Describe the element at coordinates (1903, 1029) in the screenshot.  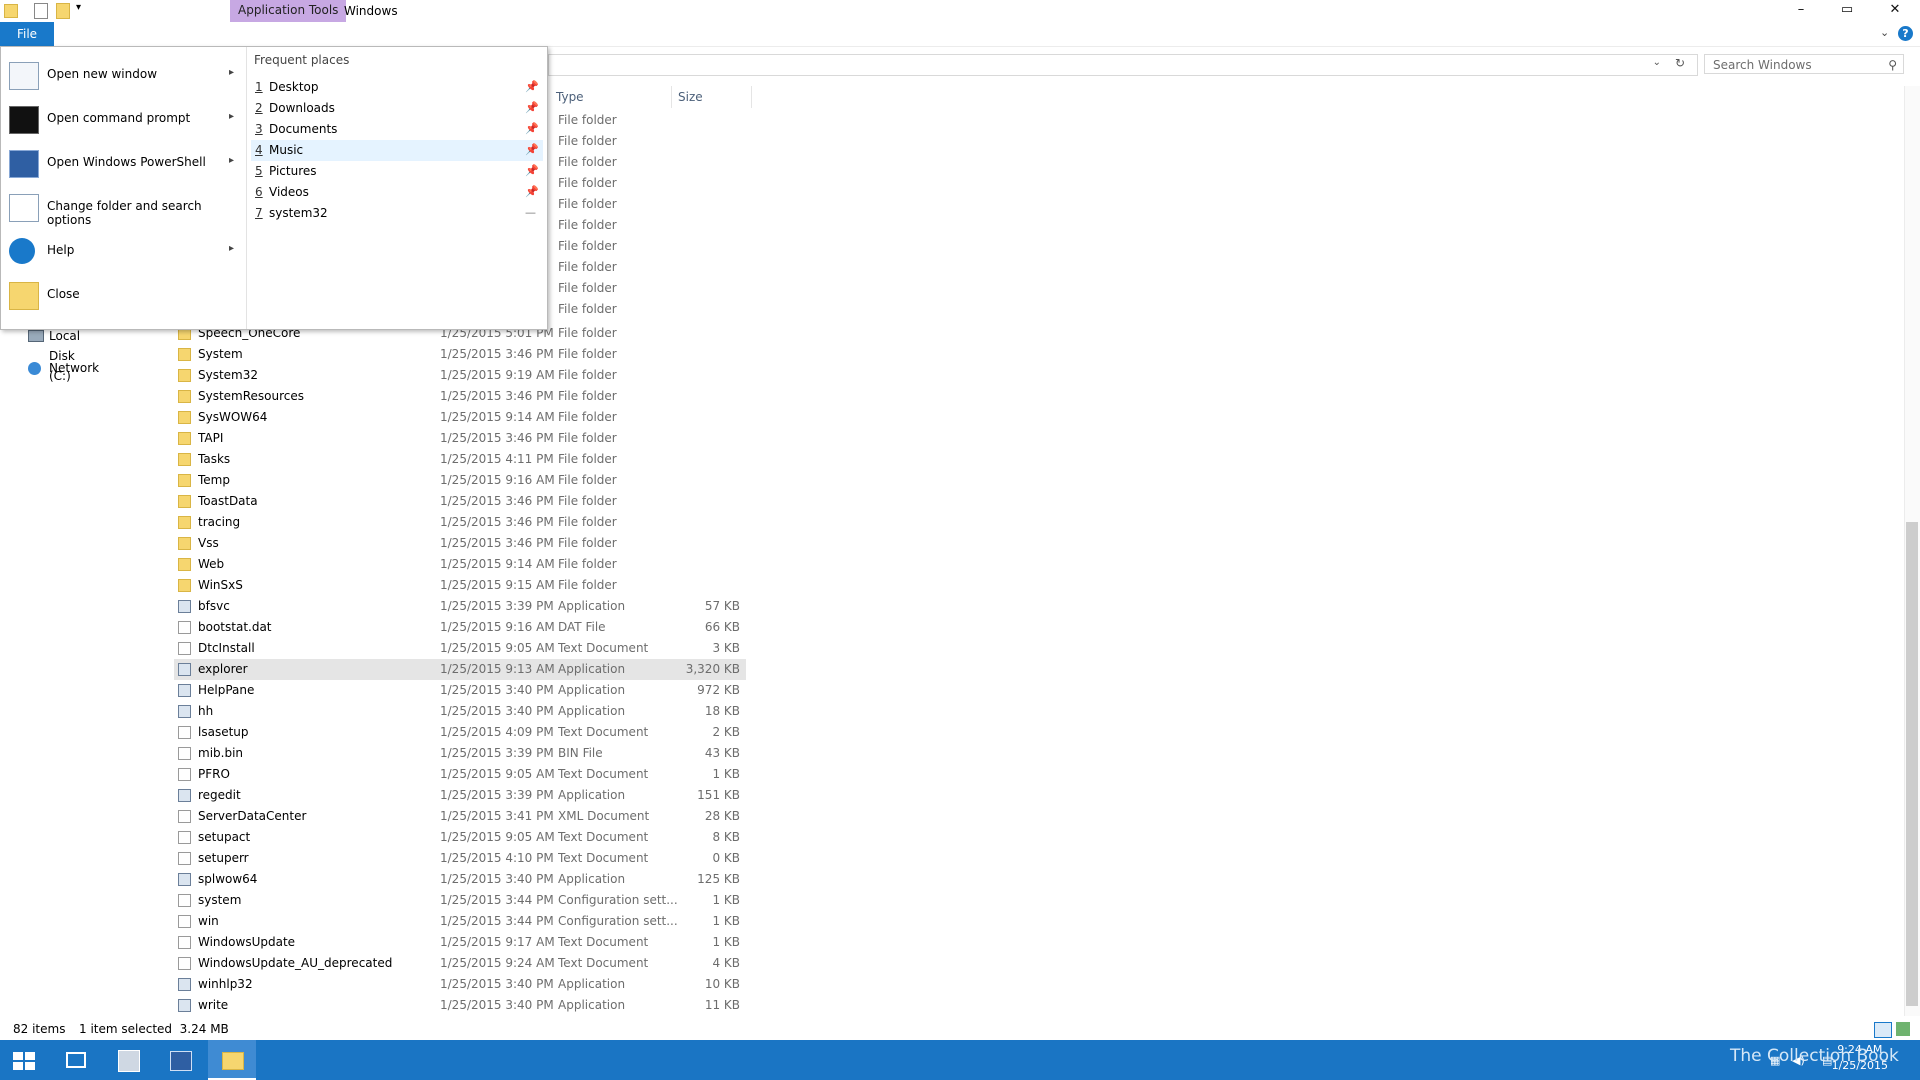
I see `large-icons-view-icon` at that location.